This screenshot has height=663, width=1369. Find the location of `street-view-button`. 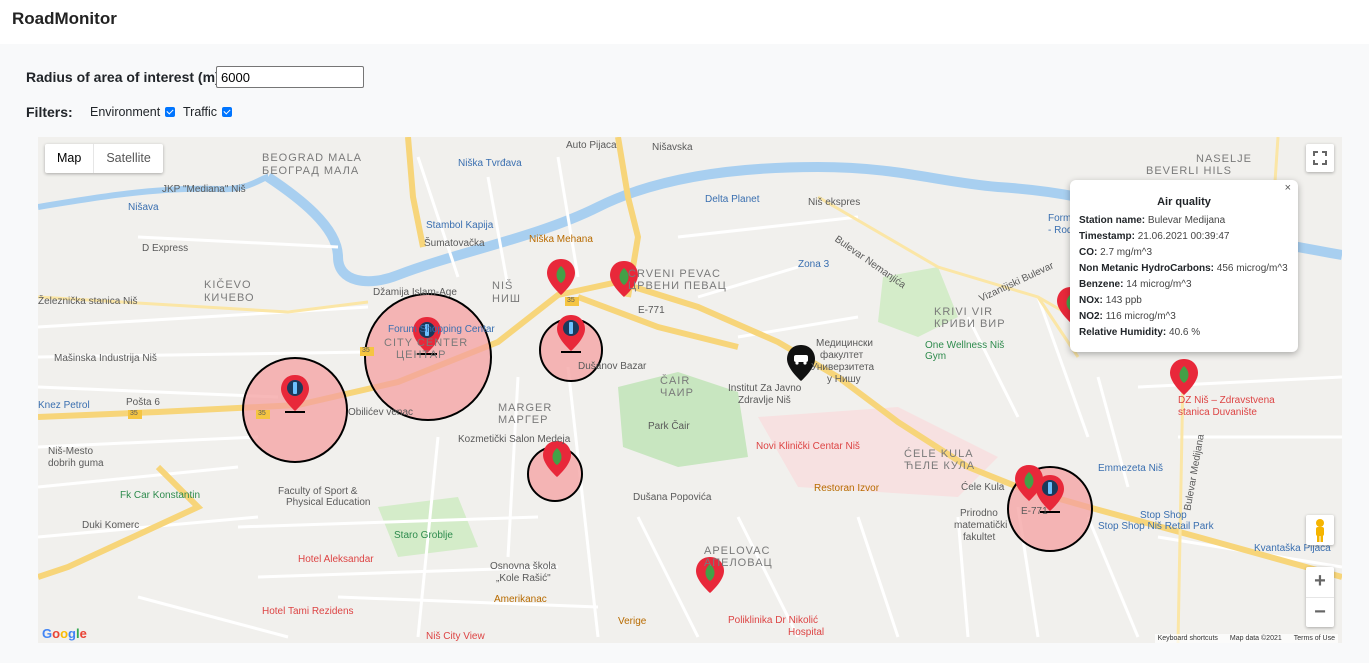

street-view-button is located at coordinates (1320, 530).